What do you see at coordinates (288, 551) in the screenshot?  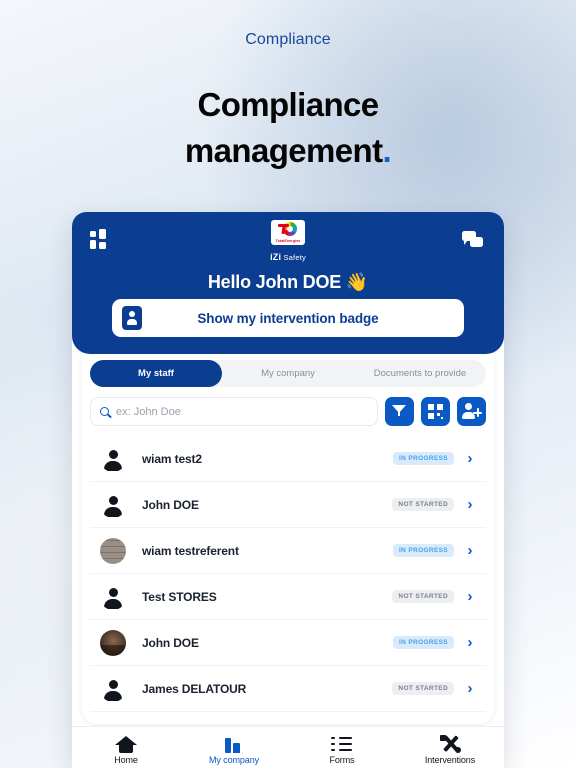 I see `table-row: wiam testreferent IN PROGRESS ›` at bounding box center [288, 551].